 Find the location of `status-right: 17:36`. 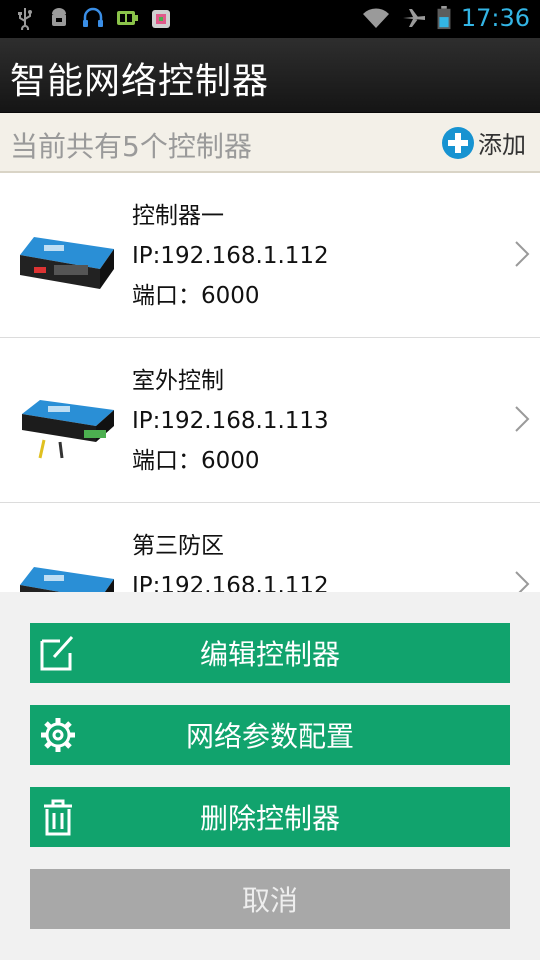

status-right: 17:36 is located at coordinates (445, 18).